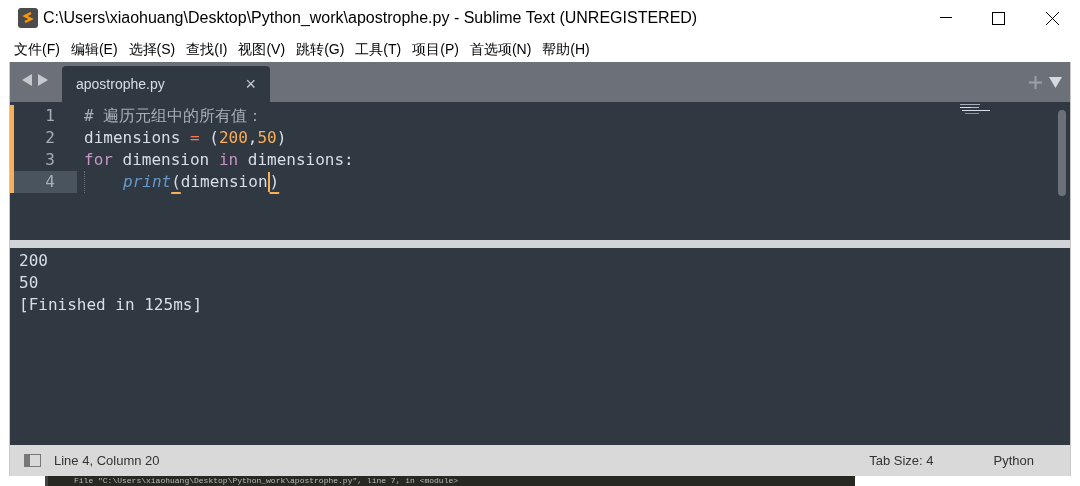 The height and width of the screenshot is (486, 1080). What do you see at coordinates (28, 18) in the screenshot?
I see `app-logo-icon` at bounding box center [28, 18].